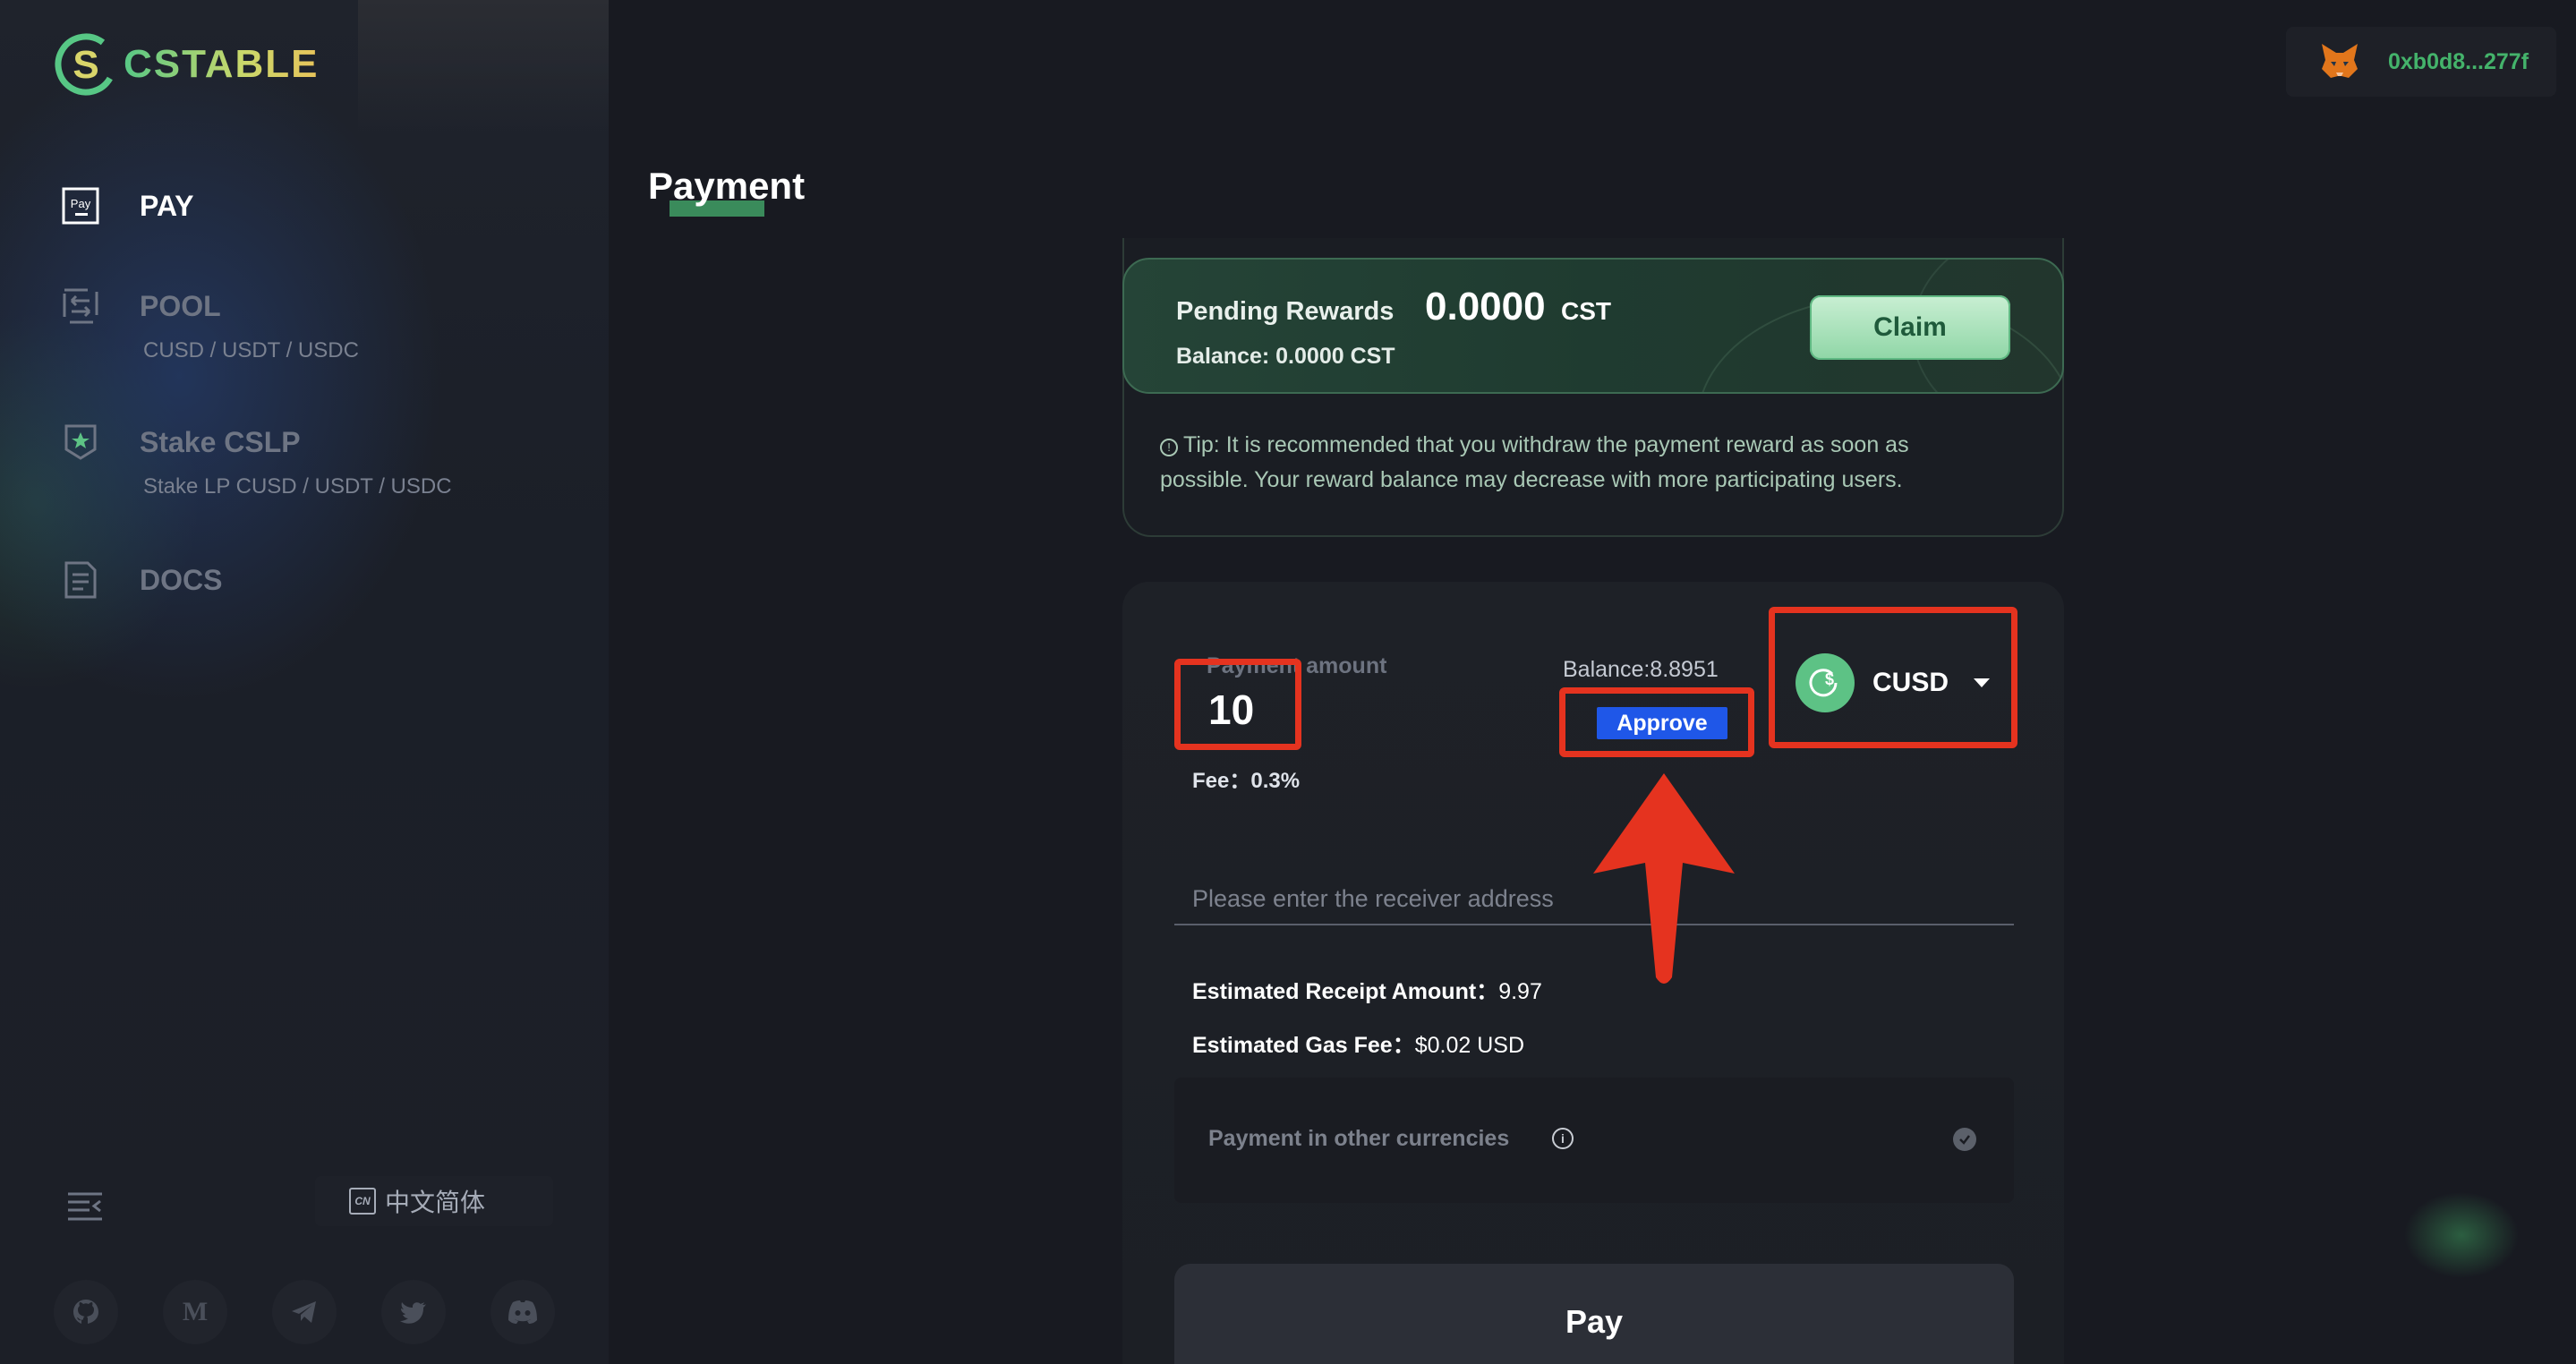 The width and height of the screenshot is (2576, 1364). I want to click on page-title: Payment, so click(727, 186).